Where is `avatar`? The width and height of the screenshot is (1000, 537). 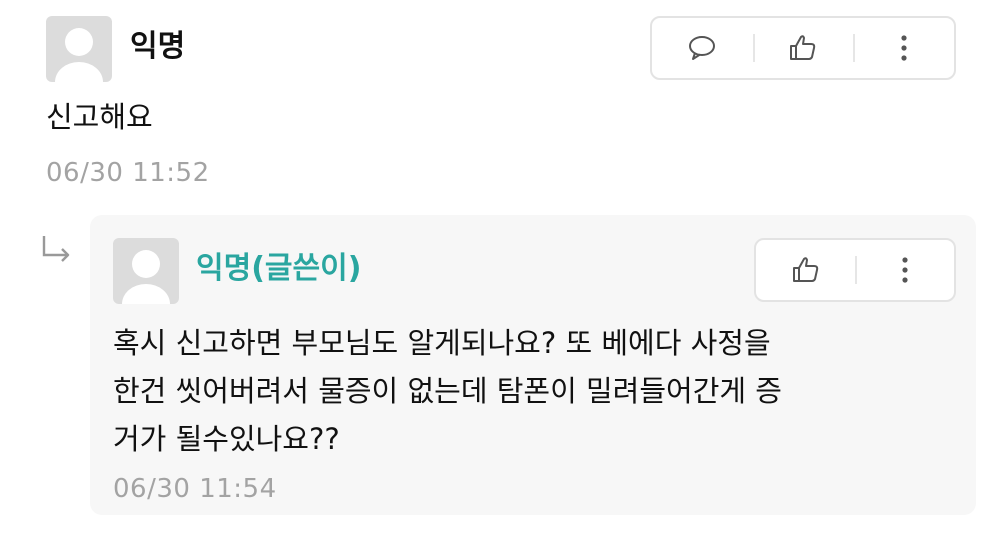 avatar is located at coordinates (79, 49).